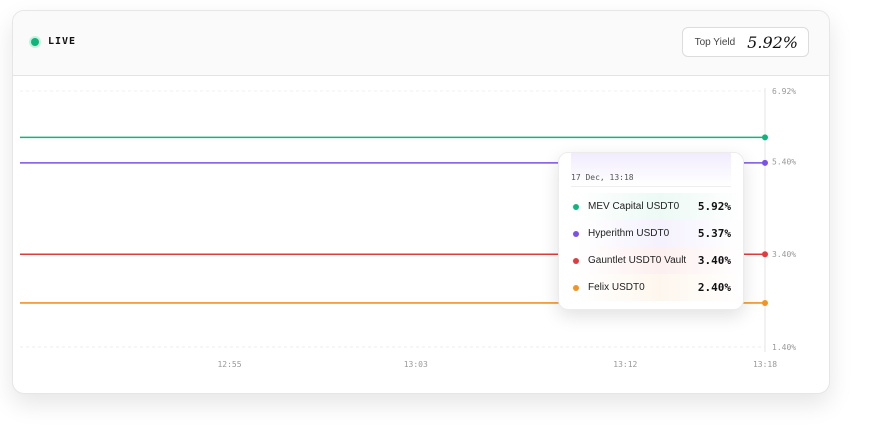 This screenshot has height=444, width=880. What do you see at coordinates (714, 206) in the screenshot?
I see `tooltip-series-value: 5.92%` at bounding box center [714, 206].